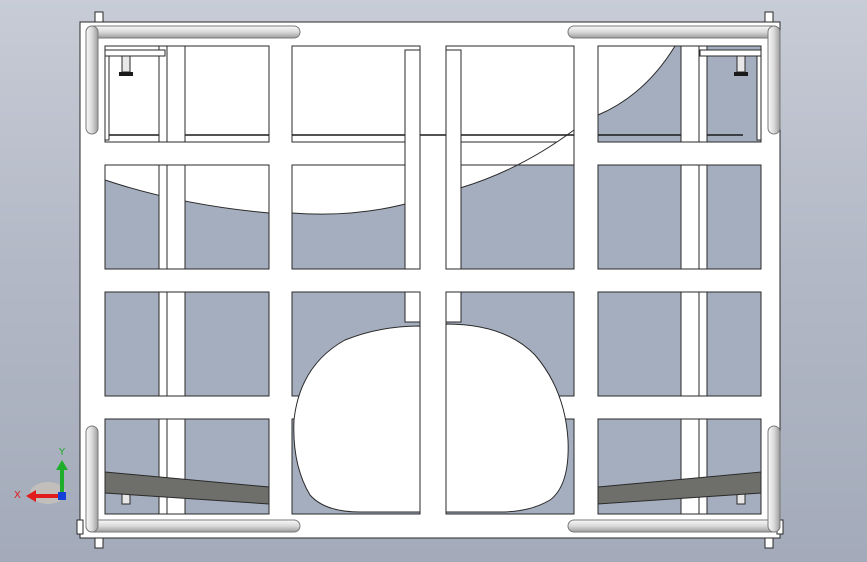  What do you see at coordinates (62, 452) in the screenshot?
I see `y-axis-label: Y` at bounding box center [62, 452].